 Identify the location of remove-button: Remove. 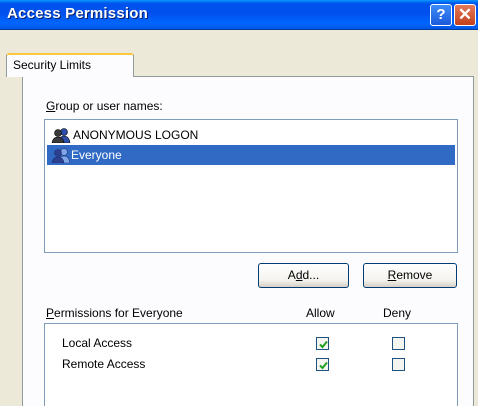
(410, 275).